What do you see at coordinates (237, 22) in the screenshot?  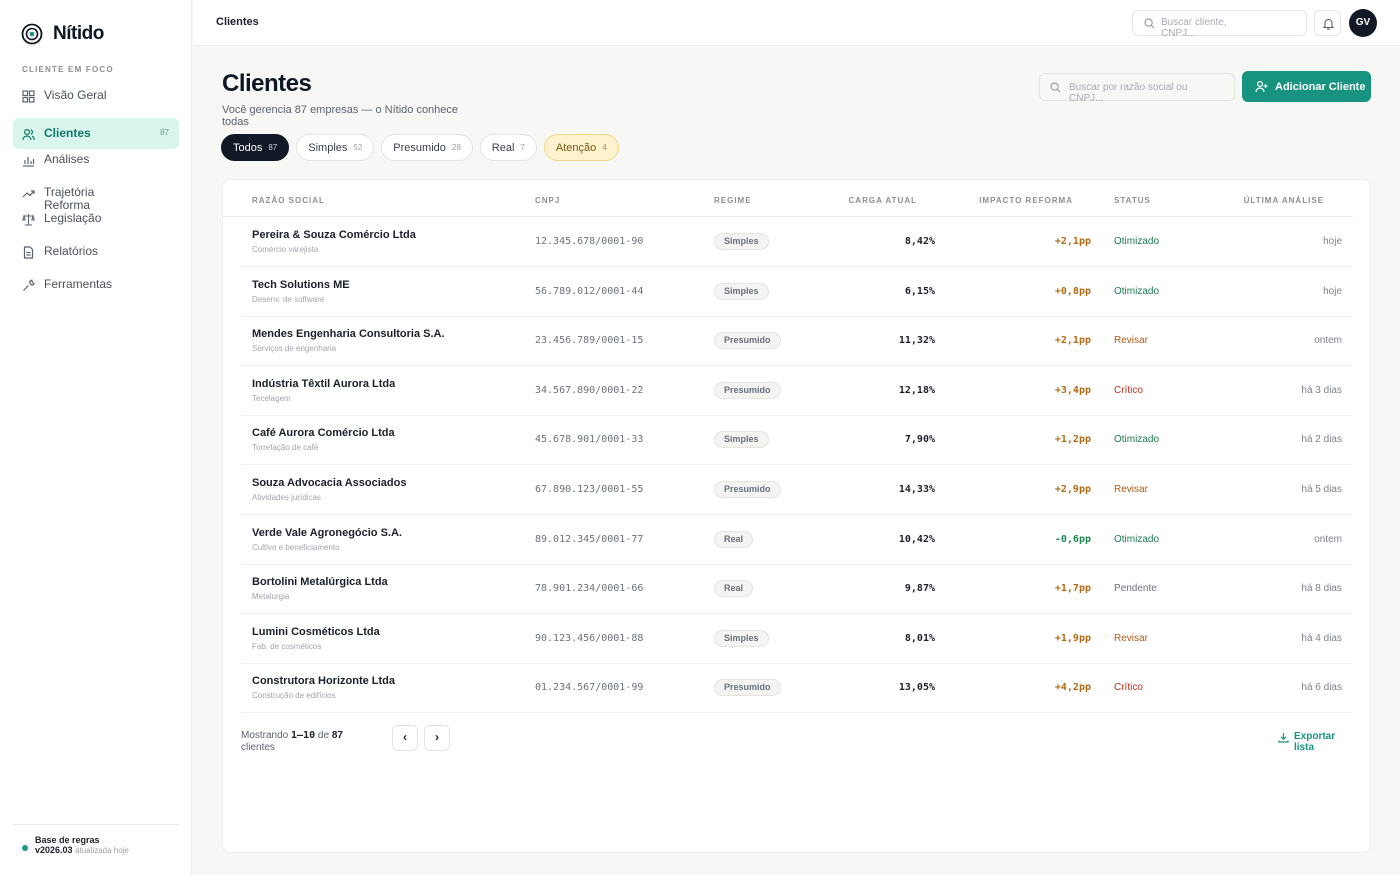 I see `breadcrumb: Clientes` at bounding box center [237, 22].